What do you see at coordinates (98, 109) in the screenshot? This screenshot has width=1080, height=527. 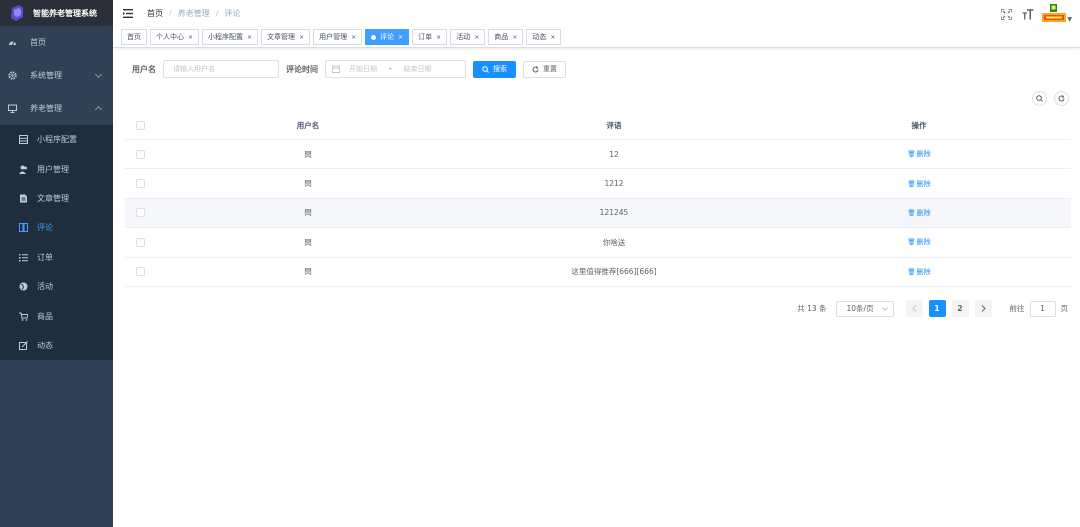 I see `chevron-up-icon` at bounding box center [98, 109].